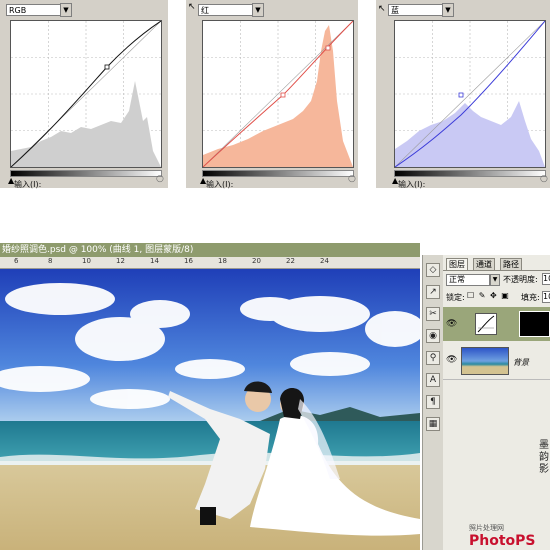 This screenshot has width=550, height=550. What do you see at coordinates (290, 261) in the screenshot?
I see `ruler-tick: 22` at bounding box center [290, 261].